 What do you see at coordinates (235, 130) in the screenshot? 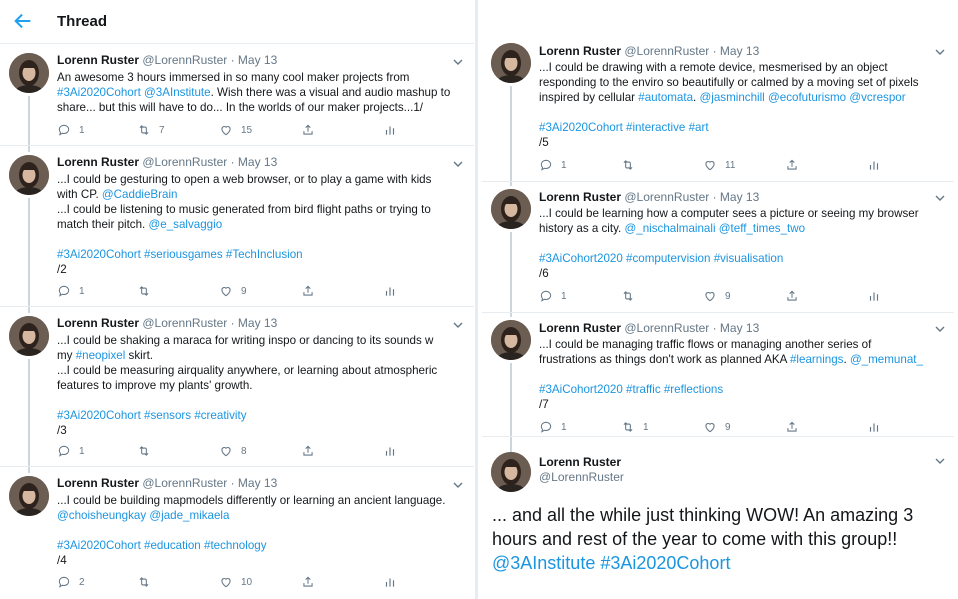
I see `like-button: 15` at bounding box center [235, 130].